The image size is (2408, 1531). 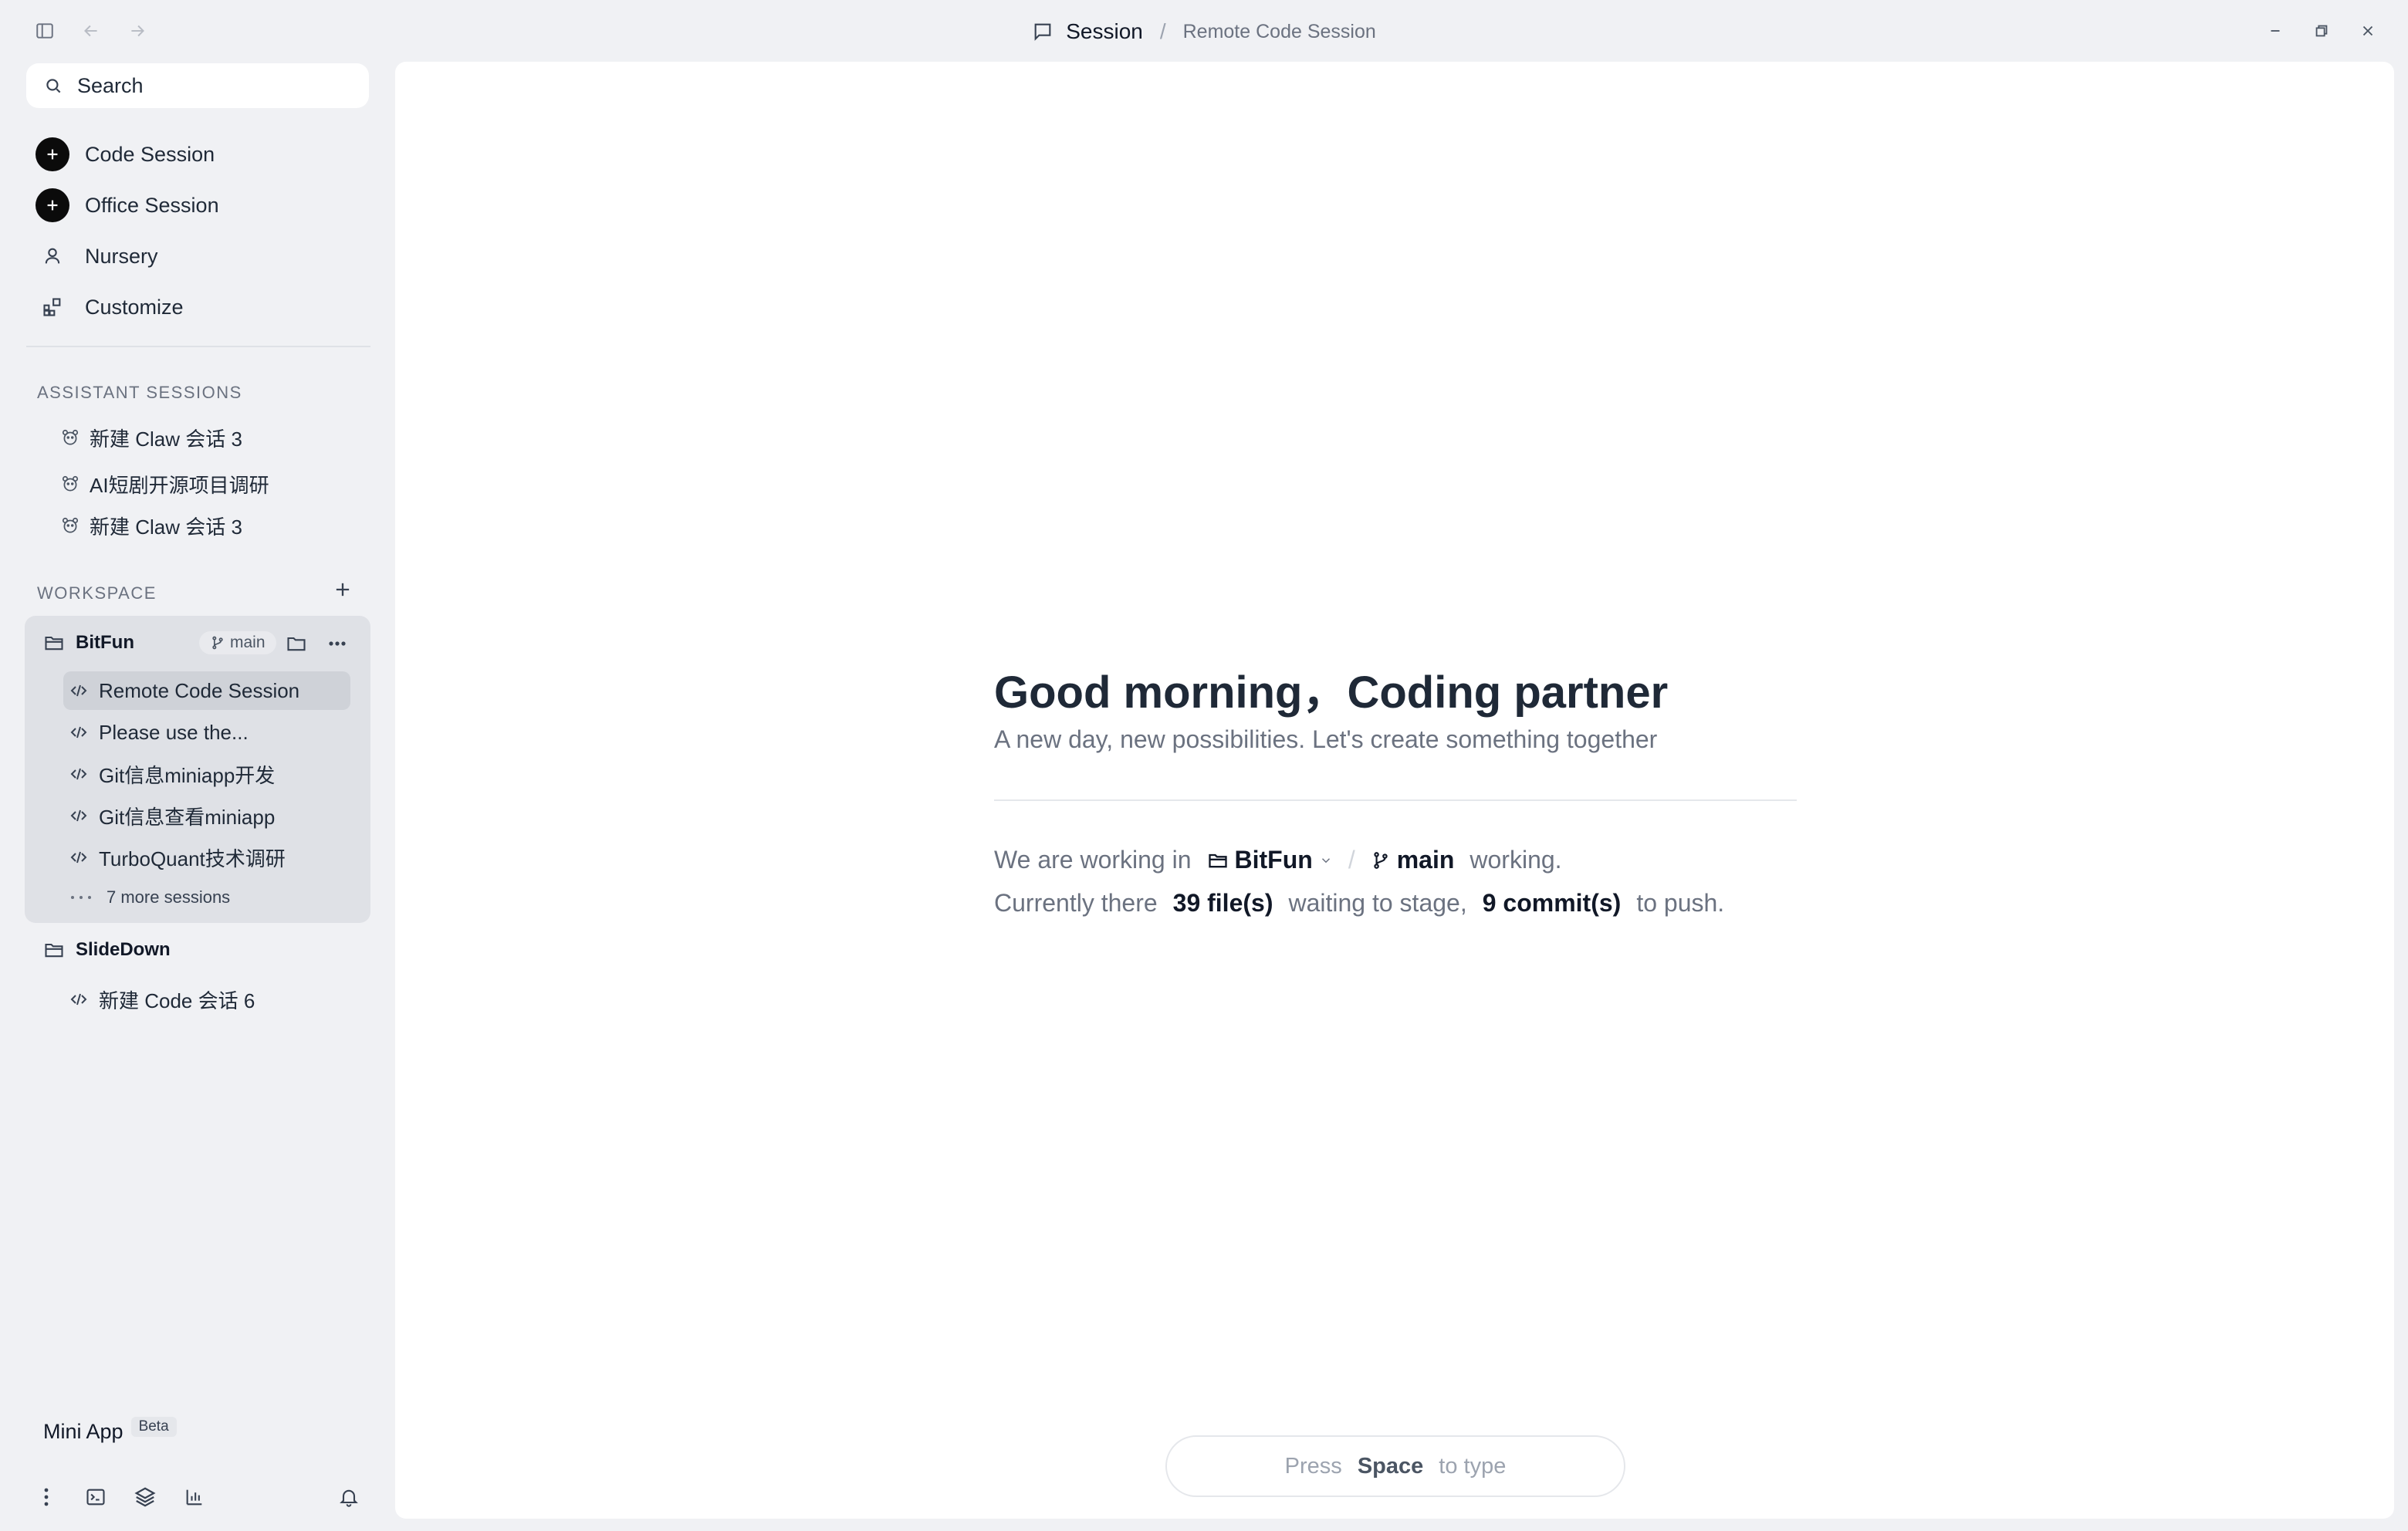 What do you see at coordinates (53, 86) in the screenshot?
I see `search-icon` at bounding box center [53, 86].